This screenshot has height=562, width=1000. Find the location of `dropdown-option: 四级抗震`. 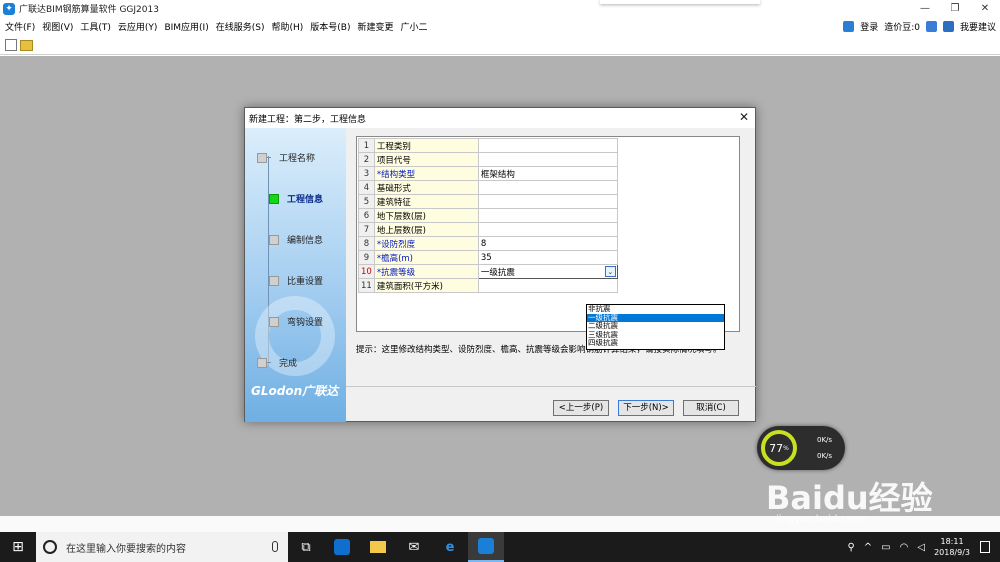

dropdown-option: 四级抗震 is located at coordinates (655, 343).